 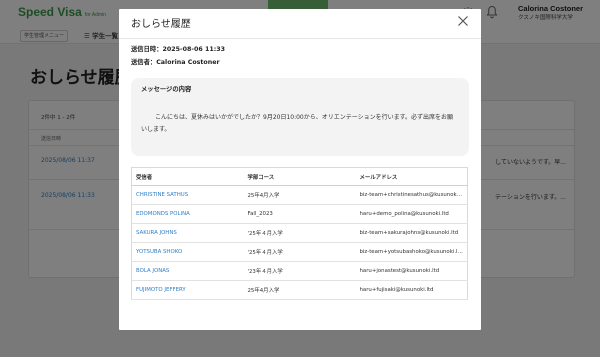 What do you see at coordinates (188, 62) in the screenshot?
I see `sender-value: Calorina Costoner` at bounding box center [188, 62].